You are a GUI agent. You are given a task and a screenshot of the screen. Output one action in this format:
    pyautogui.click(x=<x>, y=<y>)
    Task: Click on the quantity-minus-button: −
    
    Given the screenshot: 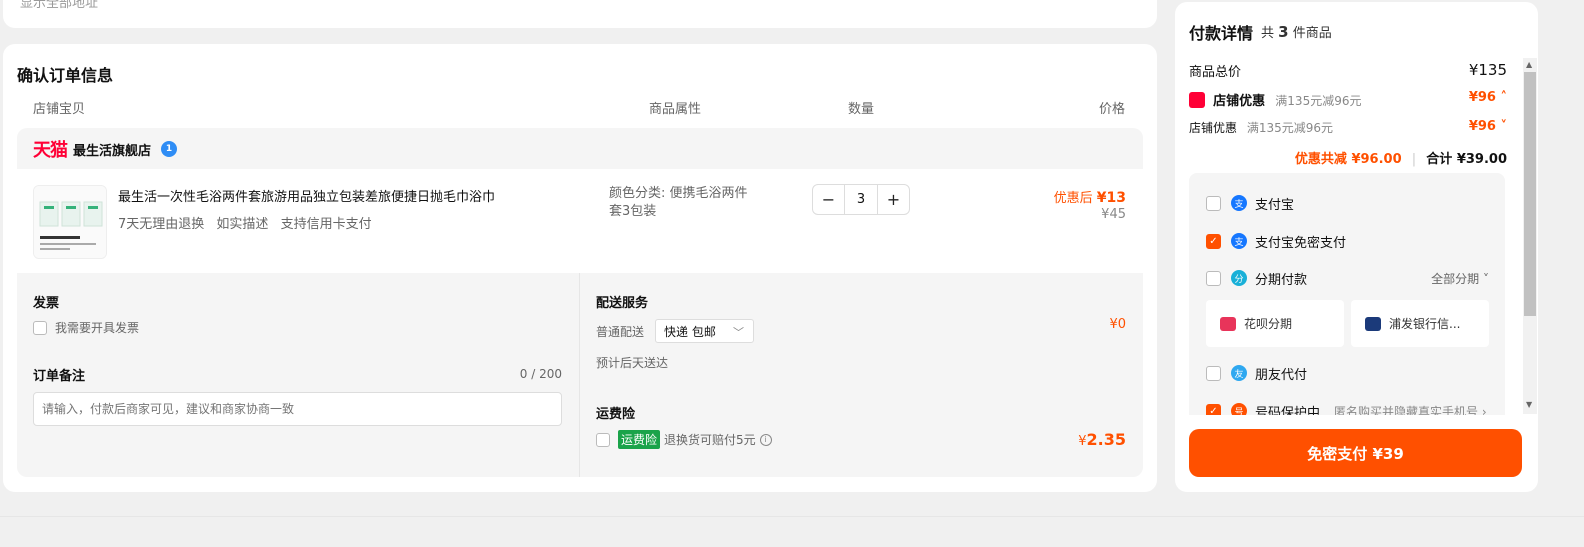 What is the action you would take?
    pyautogui.click(x=828, y=199)
    